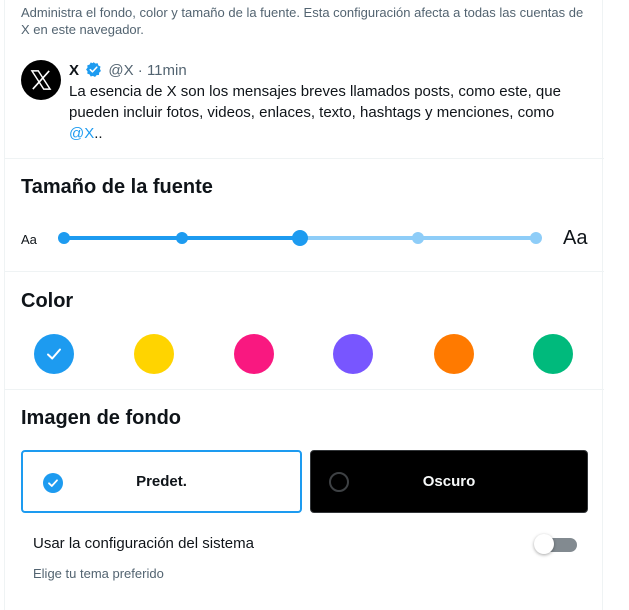 The height and width of the screenshot is (610, 629). I want to click on color-swatch-pink, so click(254, 354).